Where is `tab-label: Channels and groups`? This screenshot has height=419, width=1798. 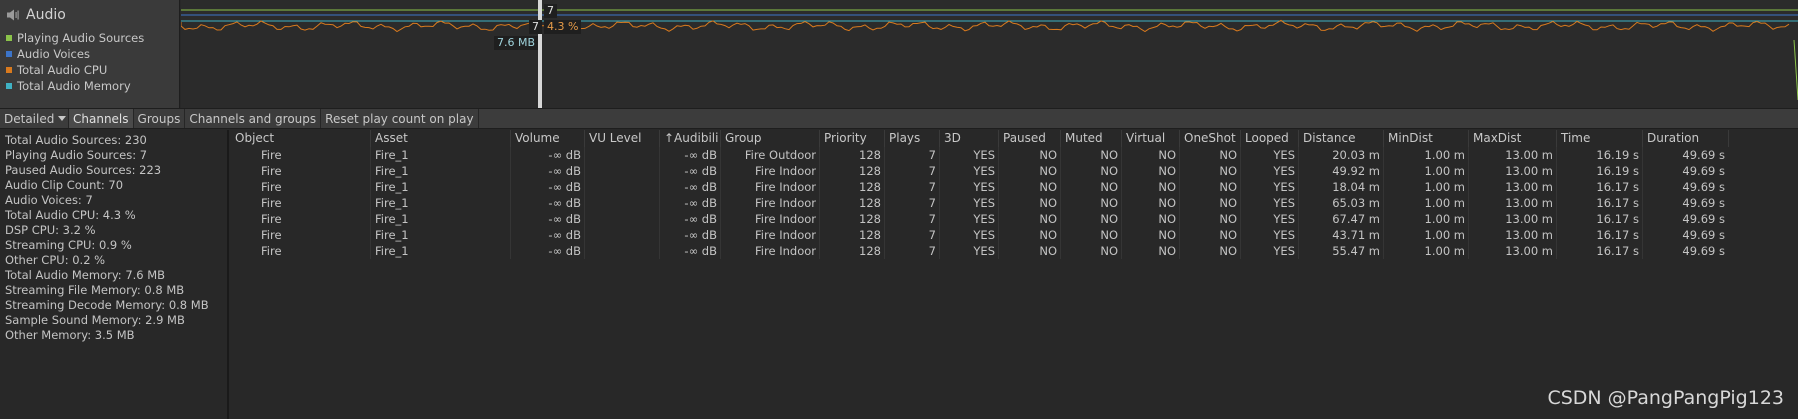 tab-label: Channels and groups is located at coordinates (253, 118).